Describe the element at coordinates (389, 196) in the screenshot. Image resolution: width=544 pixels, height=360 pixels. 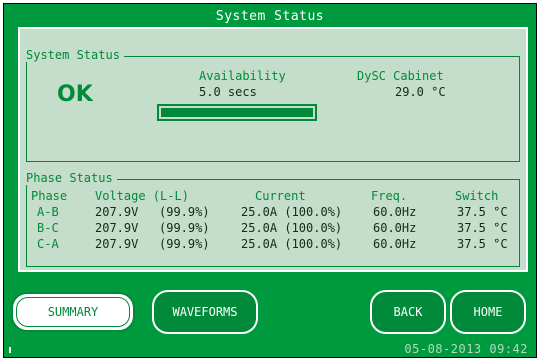
I see `header-freq: Freq.` at that location.